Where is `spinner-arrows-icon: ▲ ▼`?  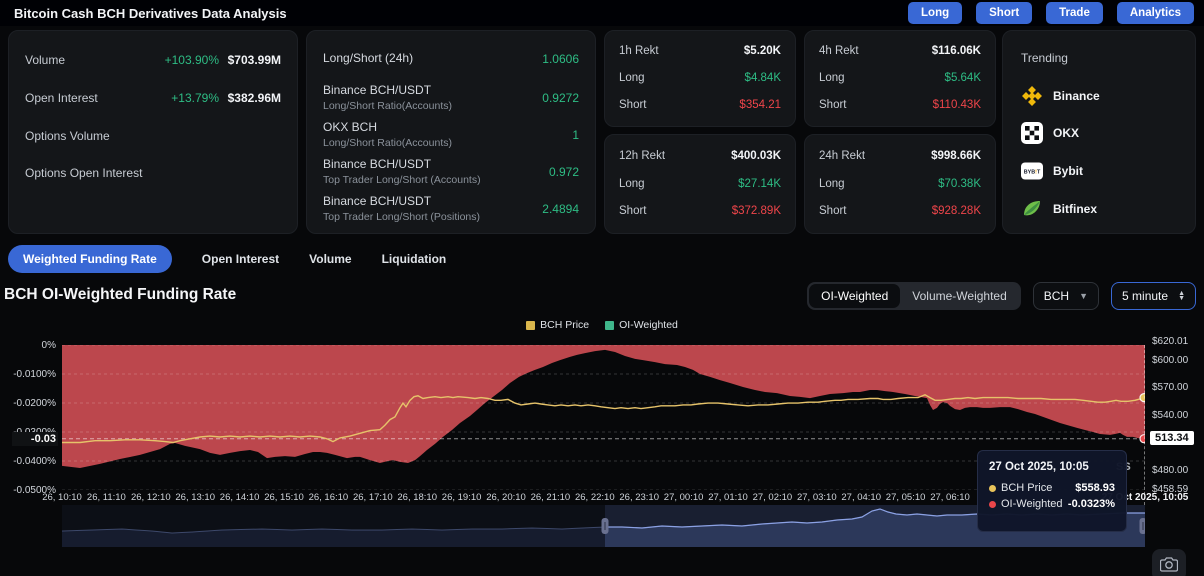
spinner-arrows-icon: ▲ ▼ is located at coordinates (1181, 296).